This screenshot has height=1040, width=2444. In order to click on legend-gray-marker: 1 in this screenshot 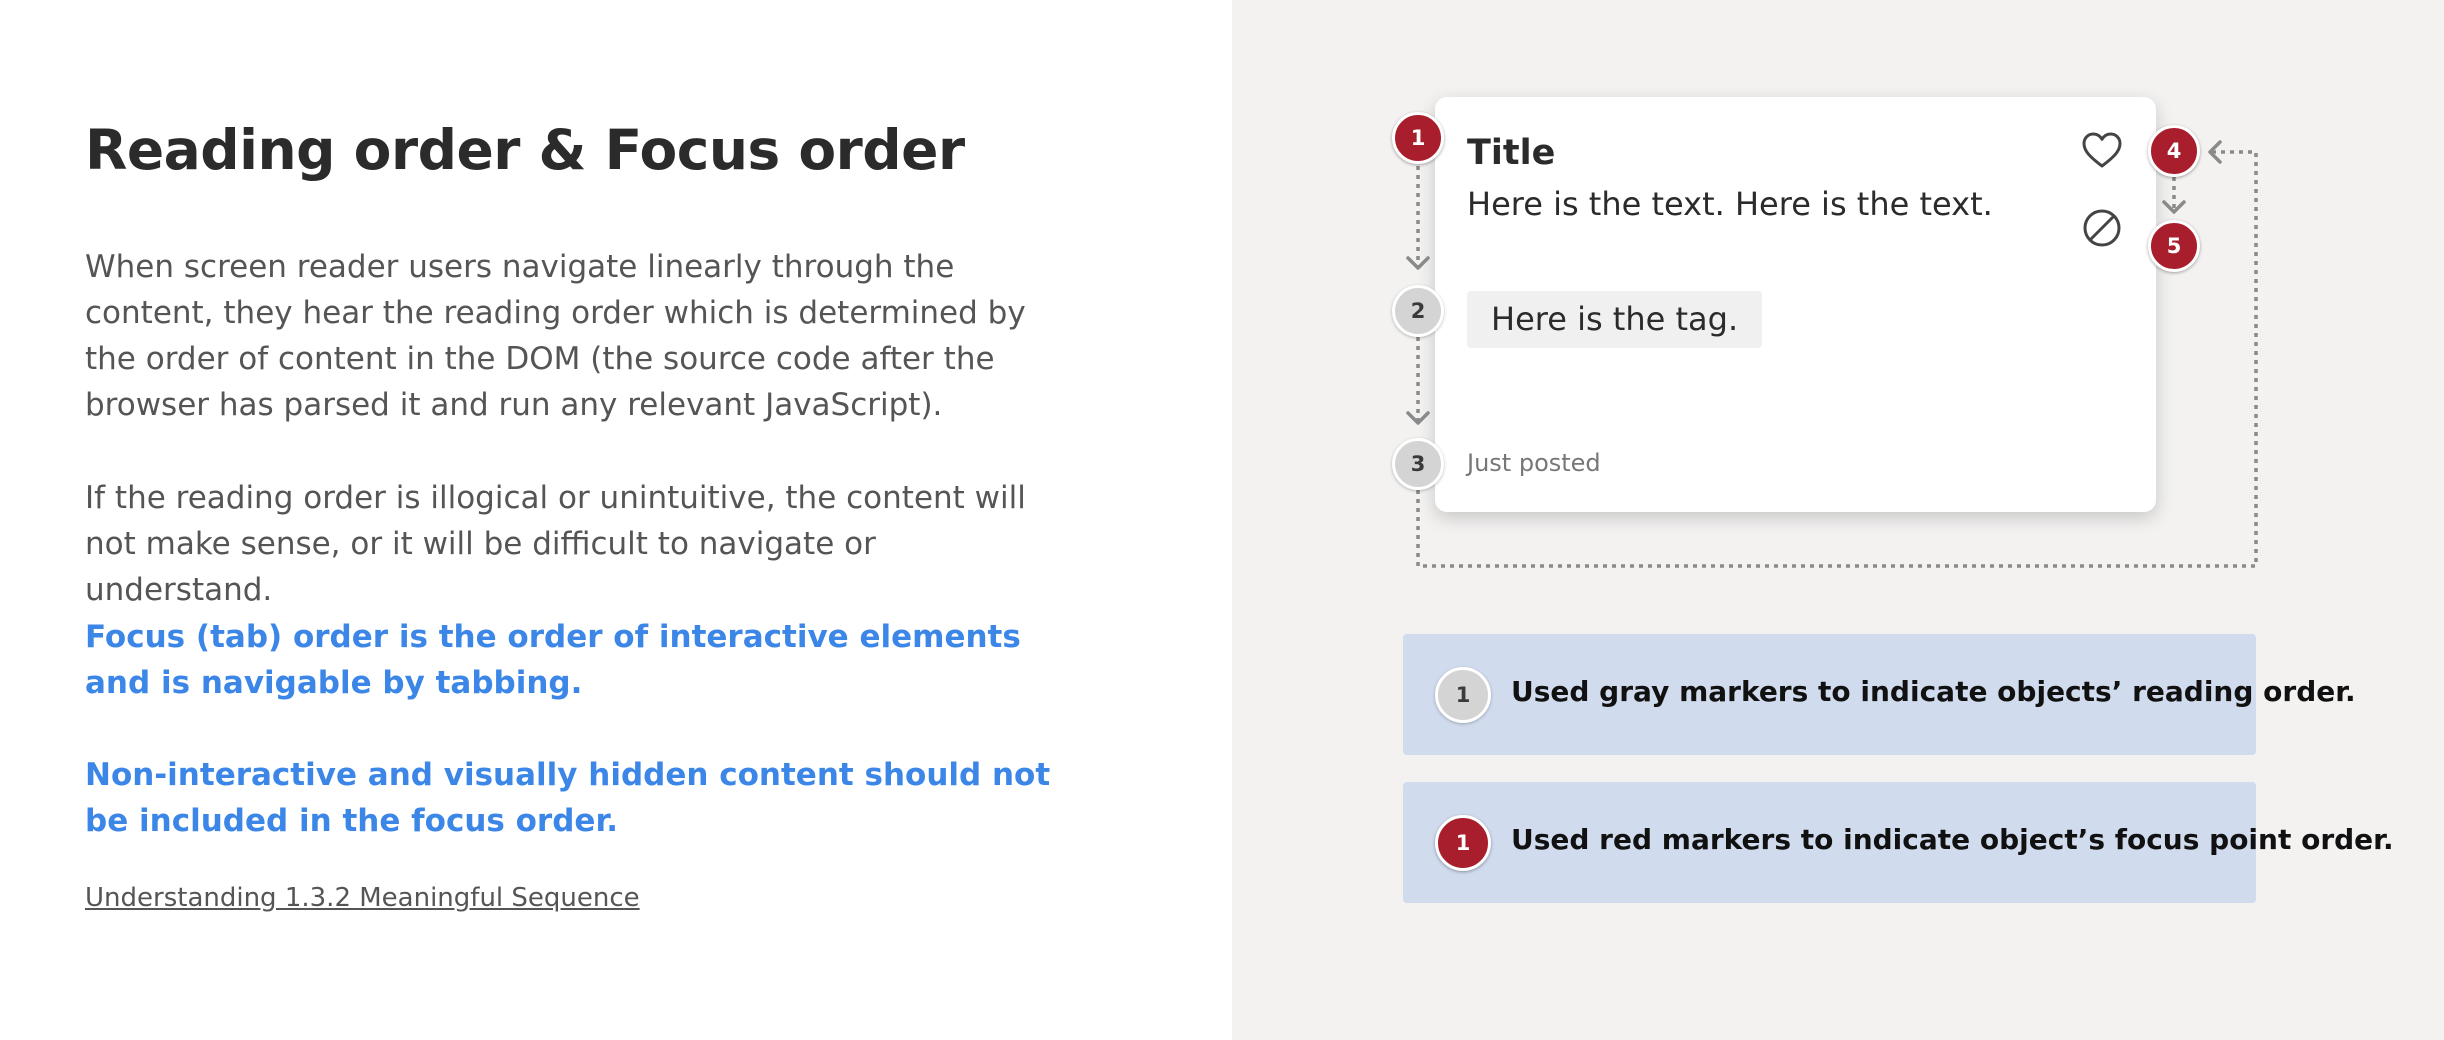, I will do `click(1463, 695)`.